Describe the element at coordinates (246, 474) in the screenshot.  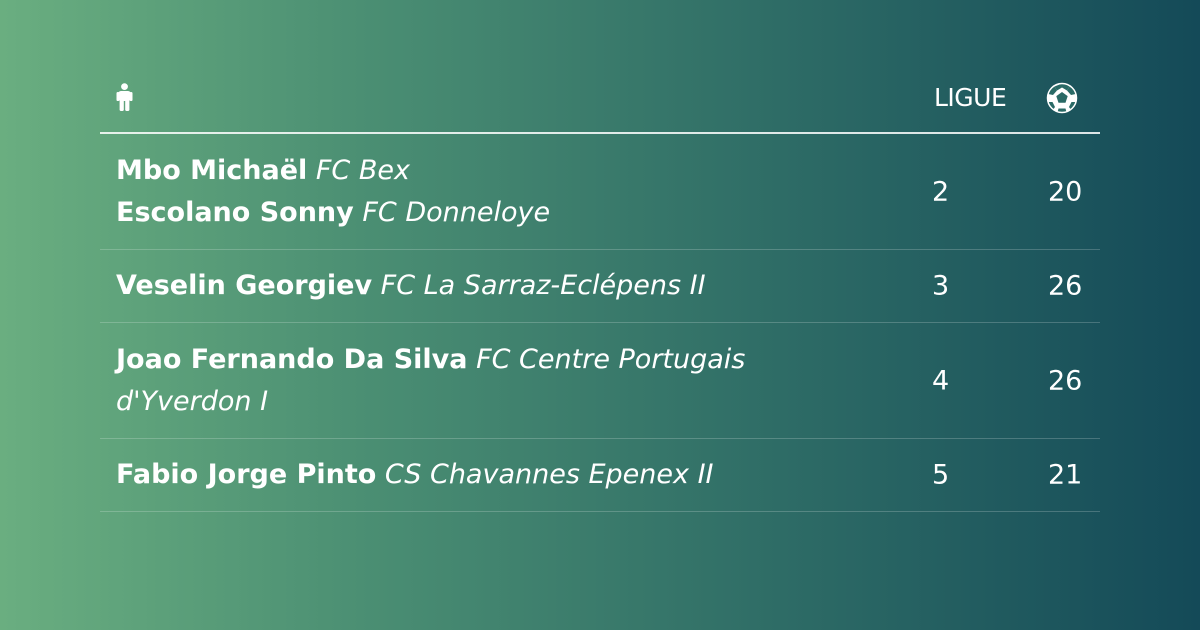
I see `player-name: Fabio Jorge Pinto` at that location.